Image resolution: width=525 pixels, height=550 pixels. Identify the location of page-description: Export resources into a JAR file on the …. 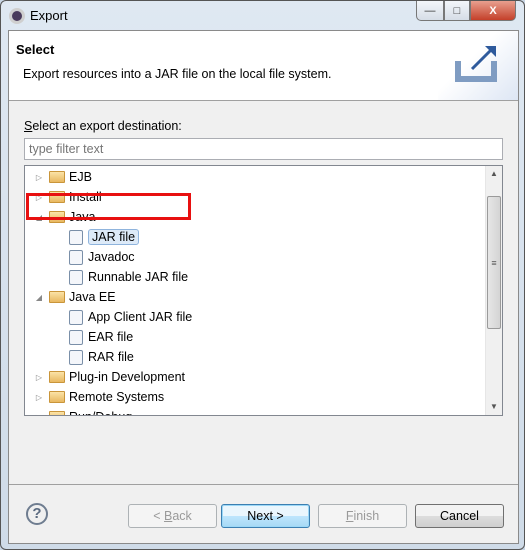
(177, 74).